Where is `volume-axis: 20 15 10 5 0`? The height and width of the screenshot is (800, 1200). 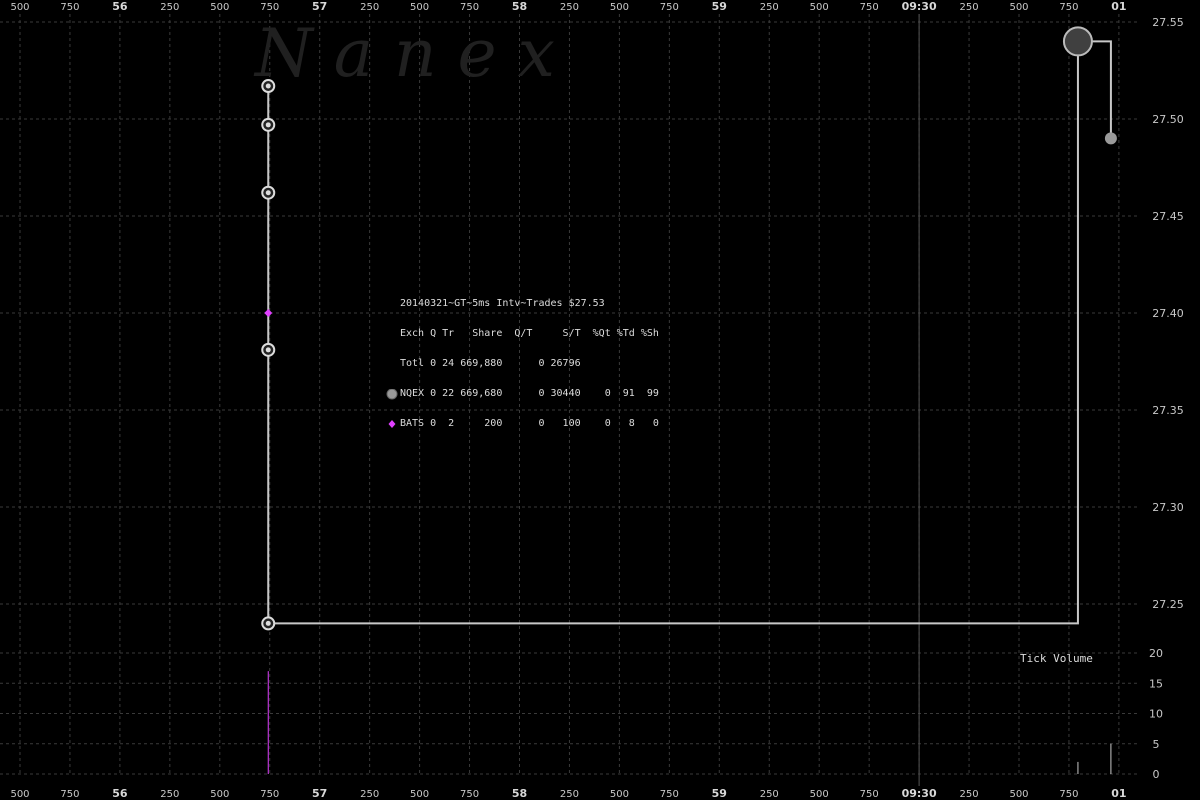 volume-axis: 20 15 10 5 0 is located at coordinates (1156, 714).